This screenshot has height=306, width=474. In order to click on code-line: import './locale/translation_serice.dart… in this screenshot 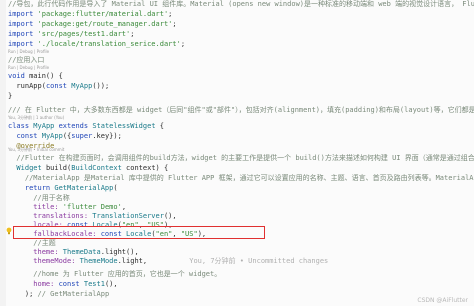, I will do `click(241, 44)`.